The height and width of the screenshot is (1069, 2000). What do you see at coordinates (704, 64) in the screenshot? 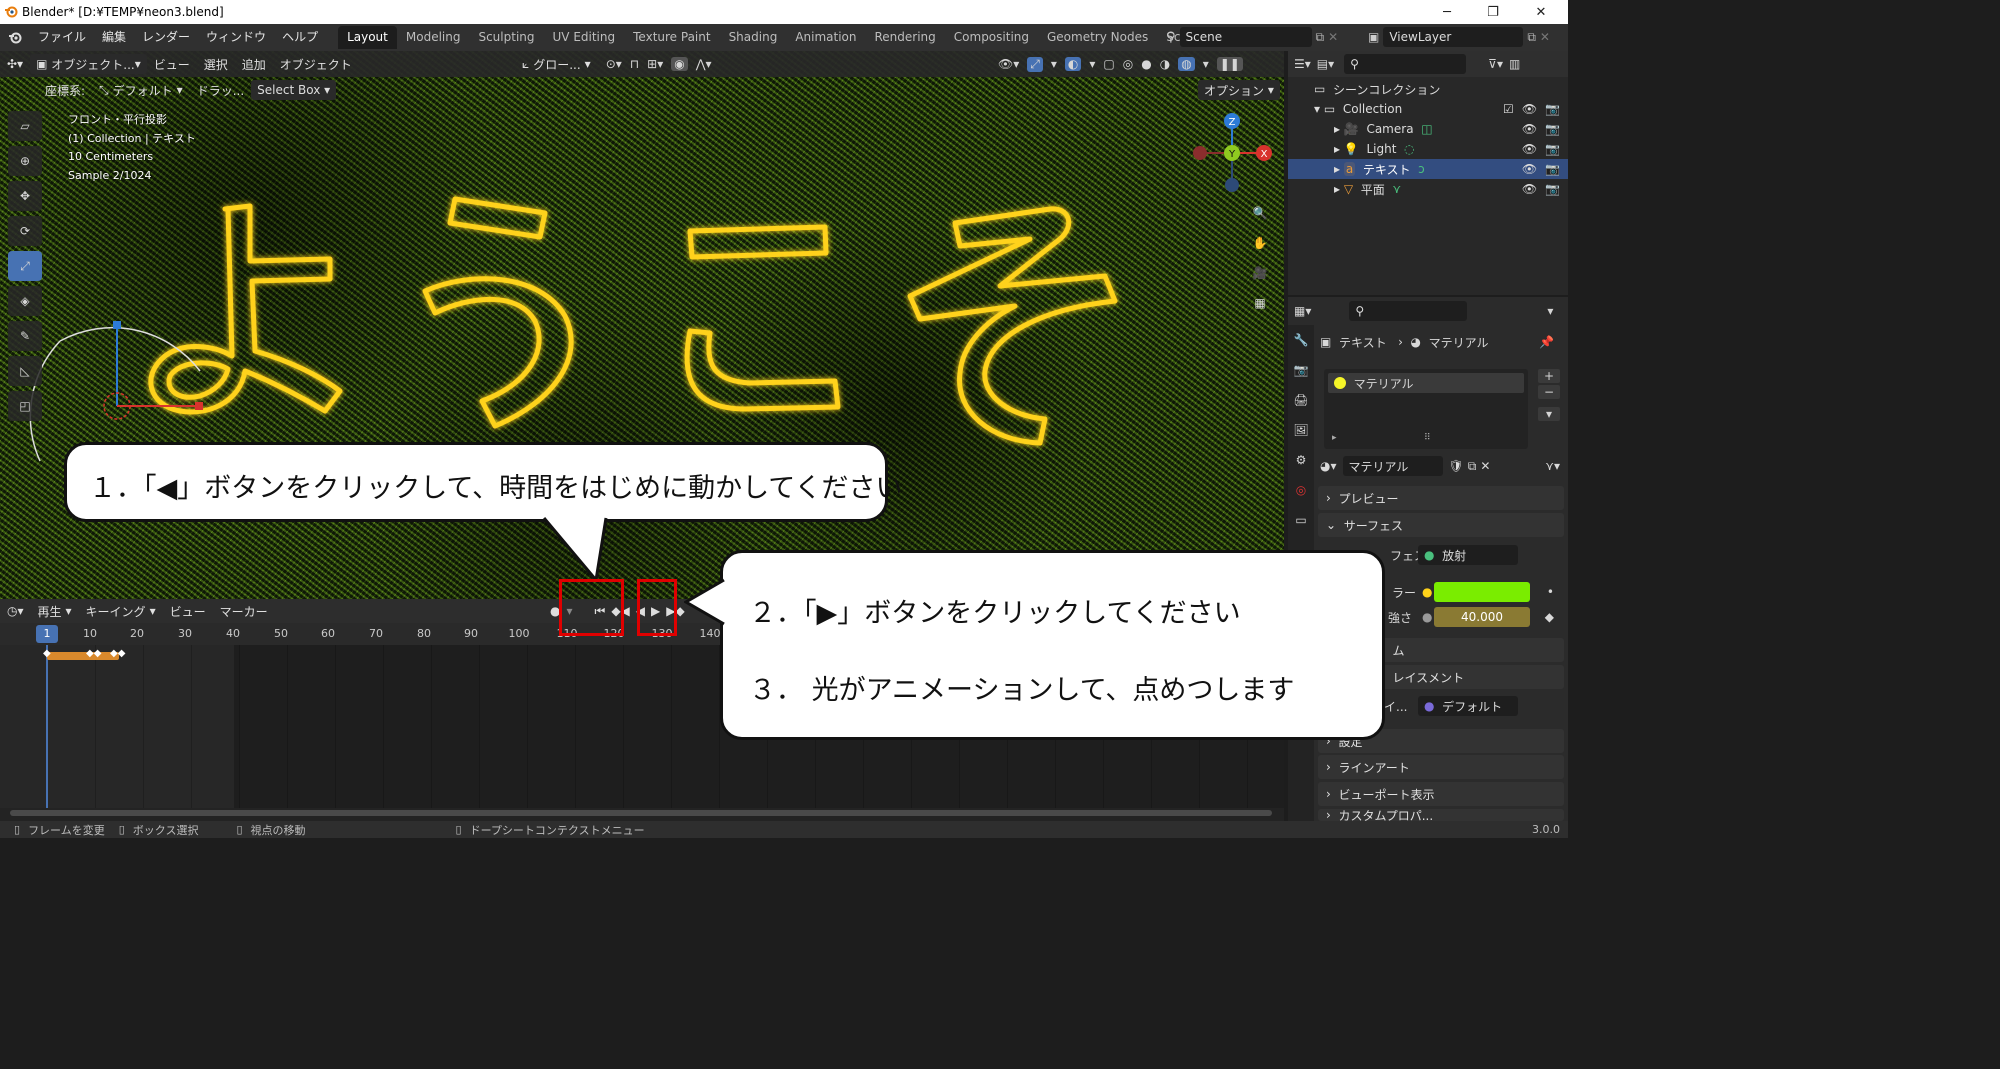
I see `falloff-icon: ⋀▾` at bounding box center [704, 64].